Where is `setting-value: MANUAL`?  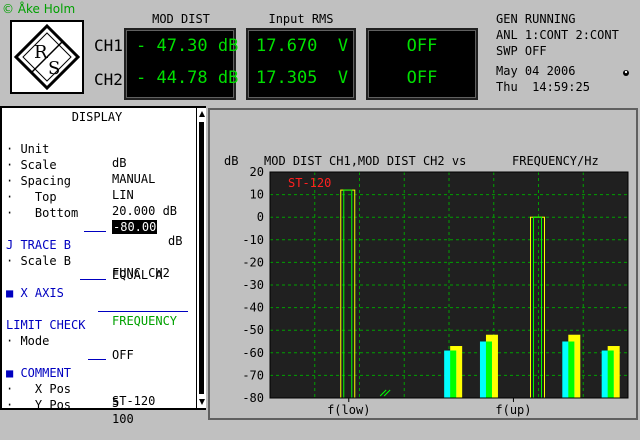 setting-value: MANUAL is located at coordinates (134, 179).